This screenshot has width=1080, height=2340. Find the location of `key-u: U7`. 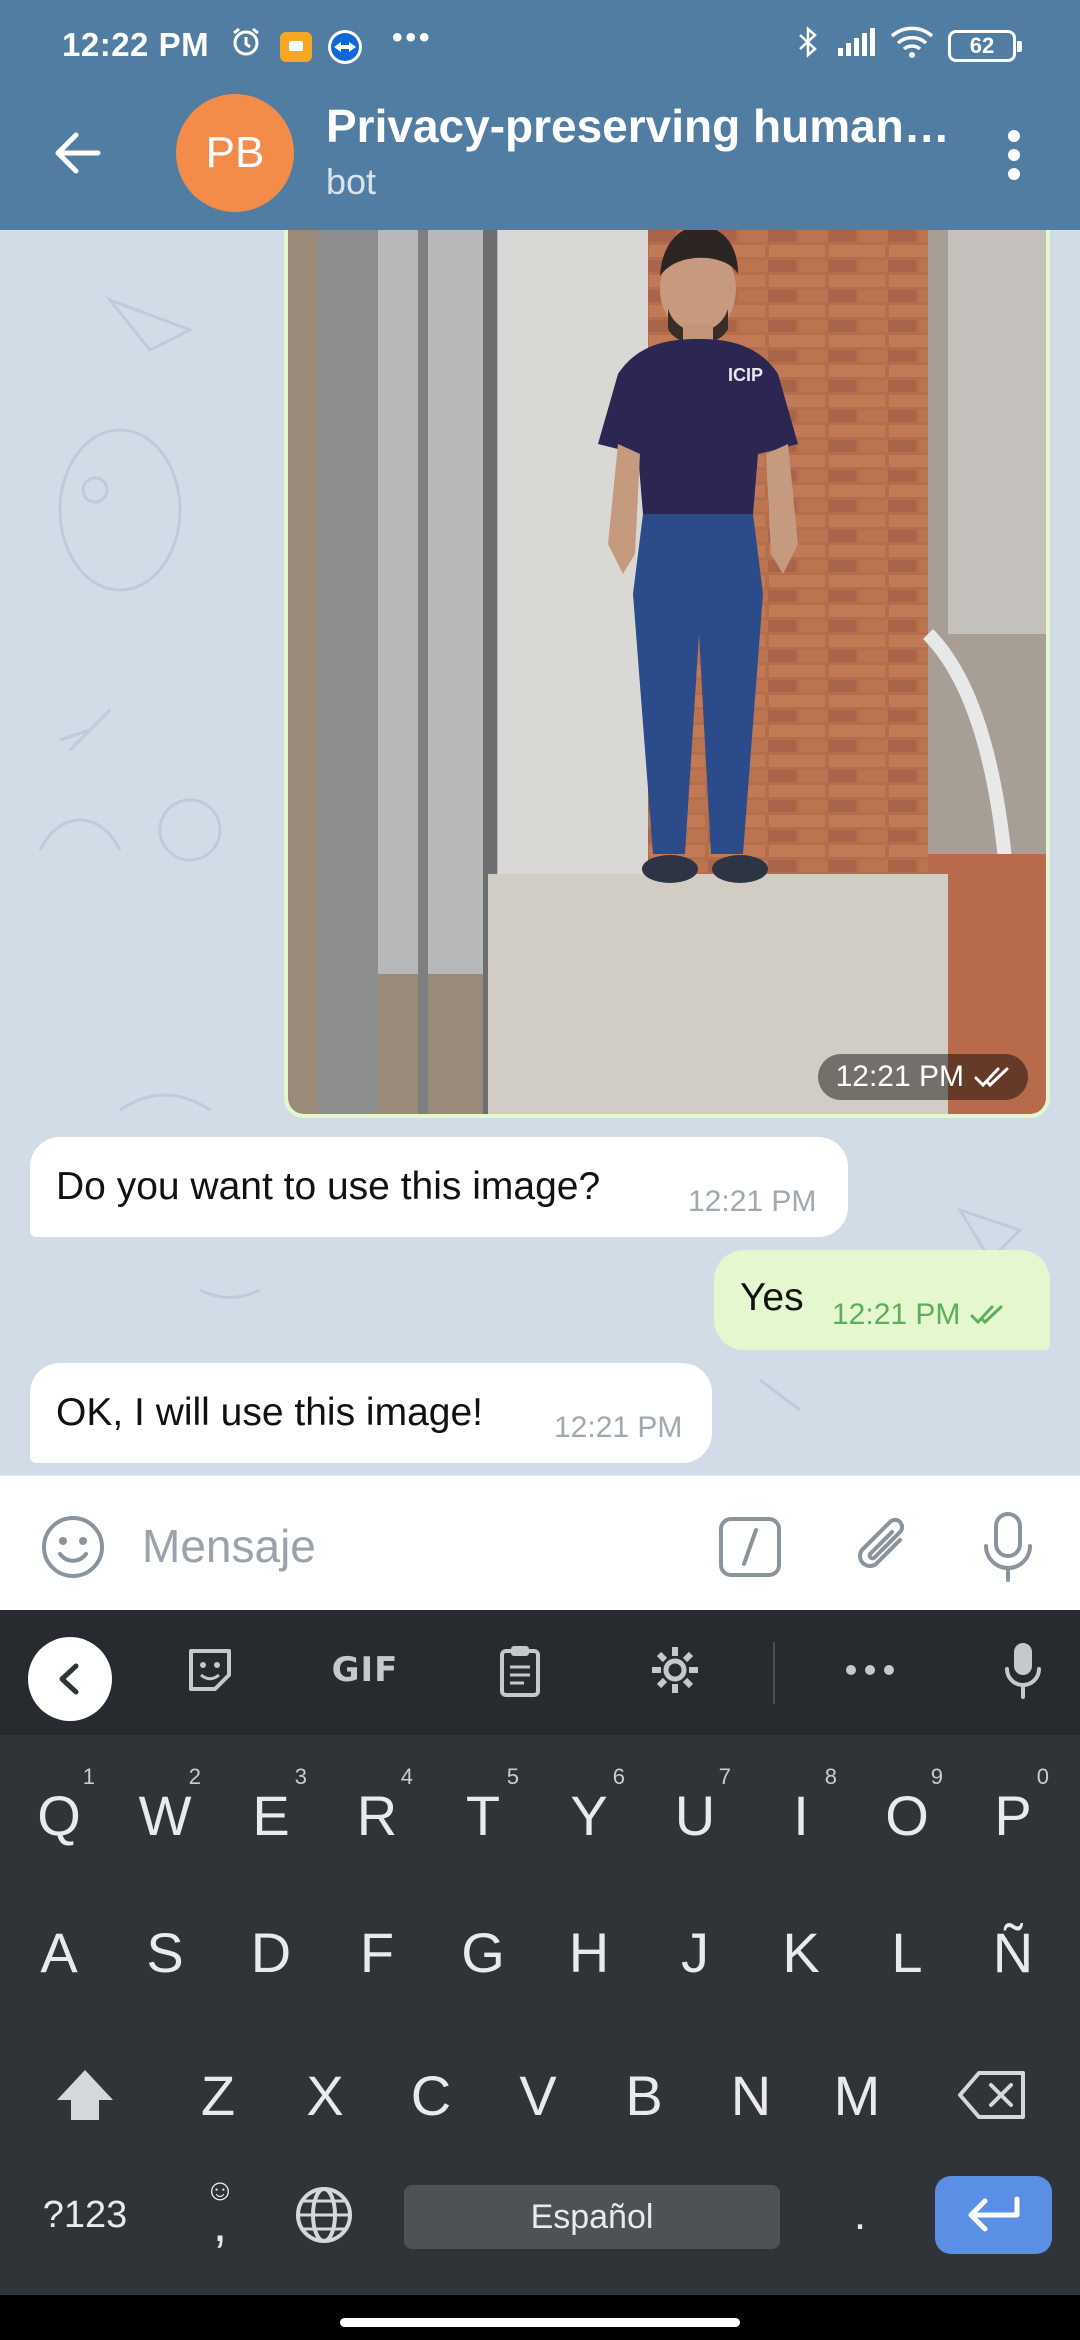

key-u: U7 is located at coordinates (695, 1815).